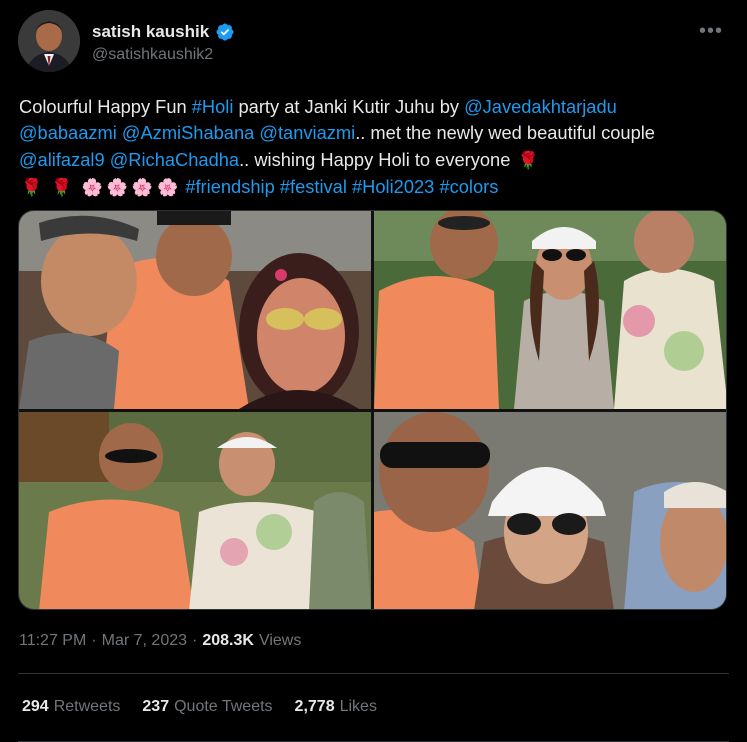  I want to click on likes-stat: 2,778 Likes, so click(336, 707).